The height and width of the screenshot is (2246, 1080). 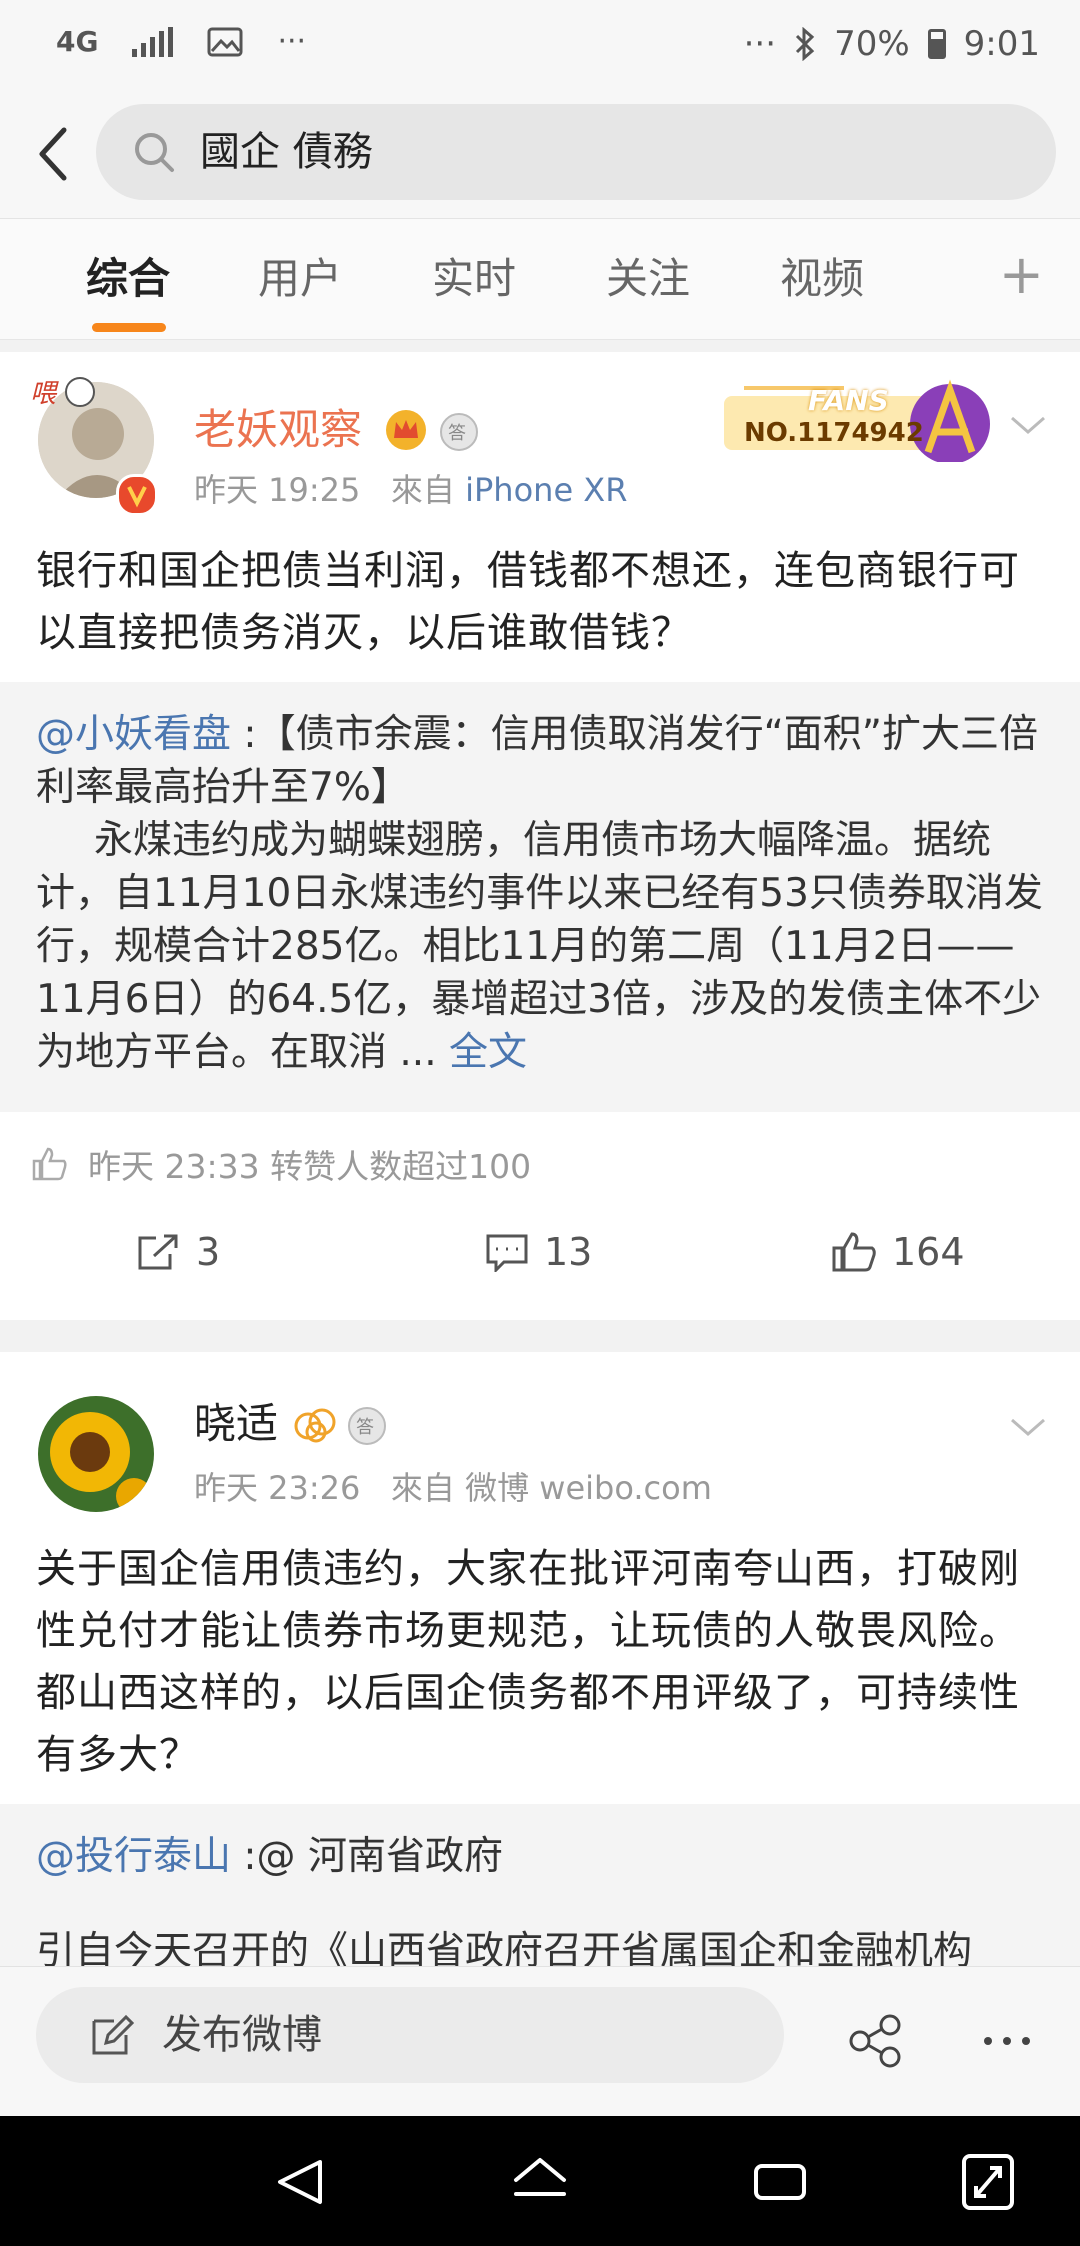 What do you see at coordinates (988, 2182) in the screenshot?
I see `resize-nav-icon` at bounding box center [988, 2182].